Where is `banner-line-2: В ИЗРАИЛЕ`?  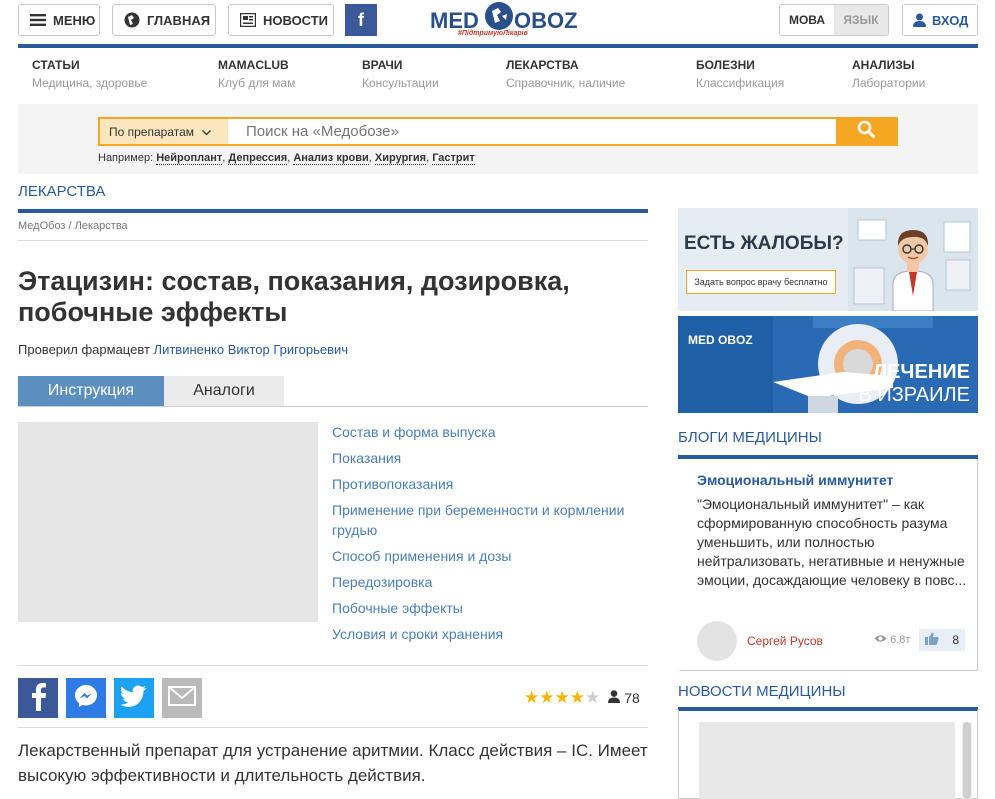
banner-line-2: В ИЗРАИЛЕ is located at coordinates (914, 395).